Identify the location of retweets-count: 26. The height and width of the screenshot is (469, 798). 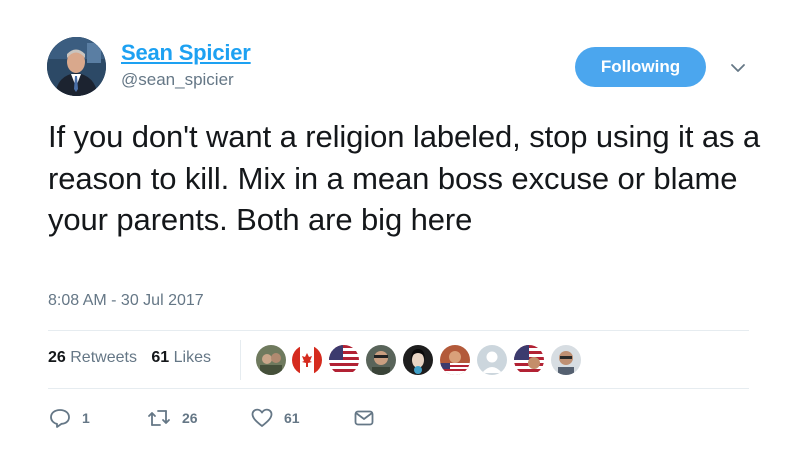
(57, 357).